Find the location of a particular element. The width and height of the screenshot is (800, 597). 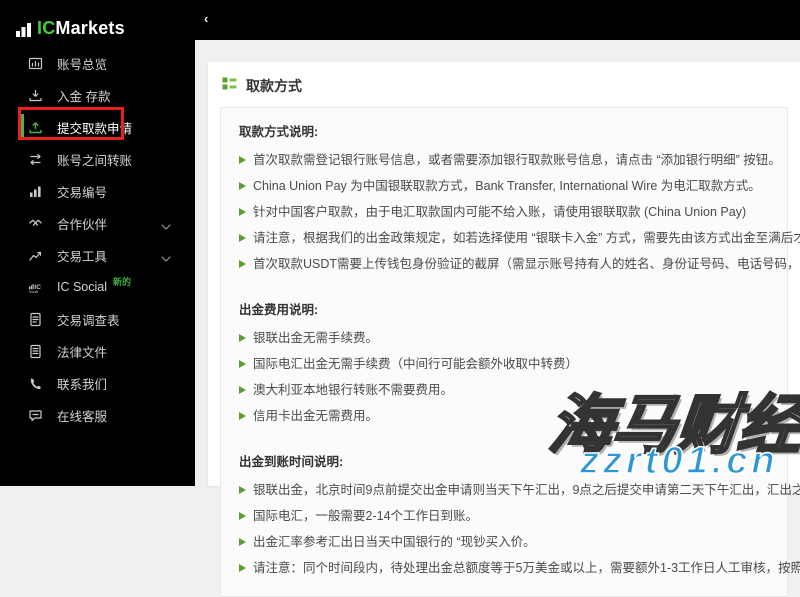

sidebar-item-partners: 合作伙伴 is located at coordinates (97, 223).